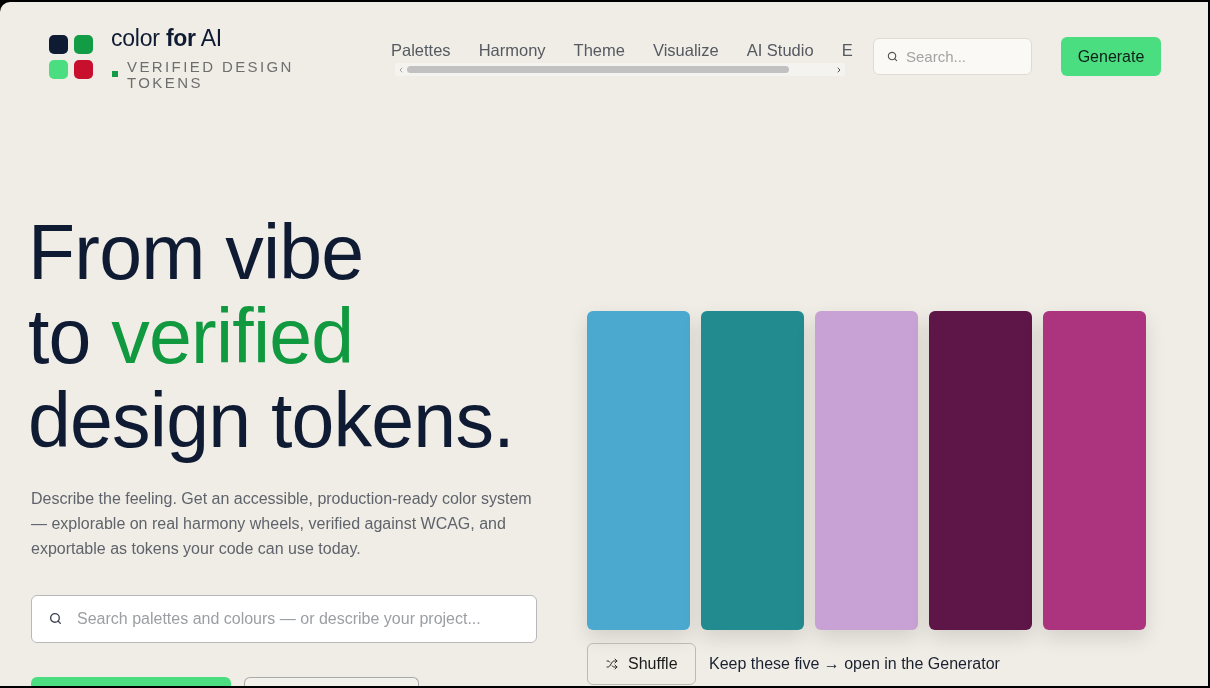  What do you see at coordinates (209, 38) in the screenshot?
I see `brand-name: color for AI` at bounding box center [209, 38].